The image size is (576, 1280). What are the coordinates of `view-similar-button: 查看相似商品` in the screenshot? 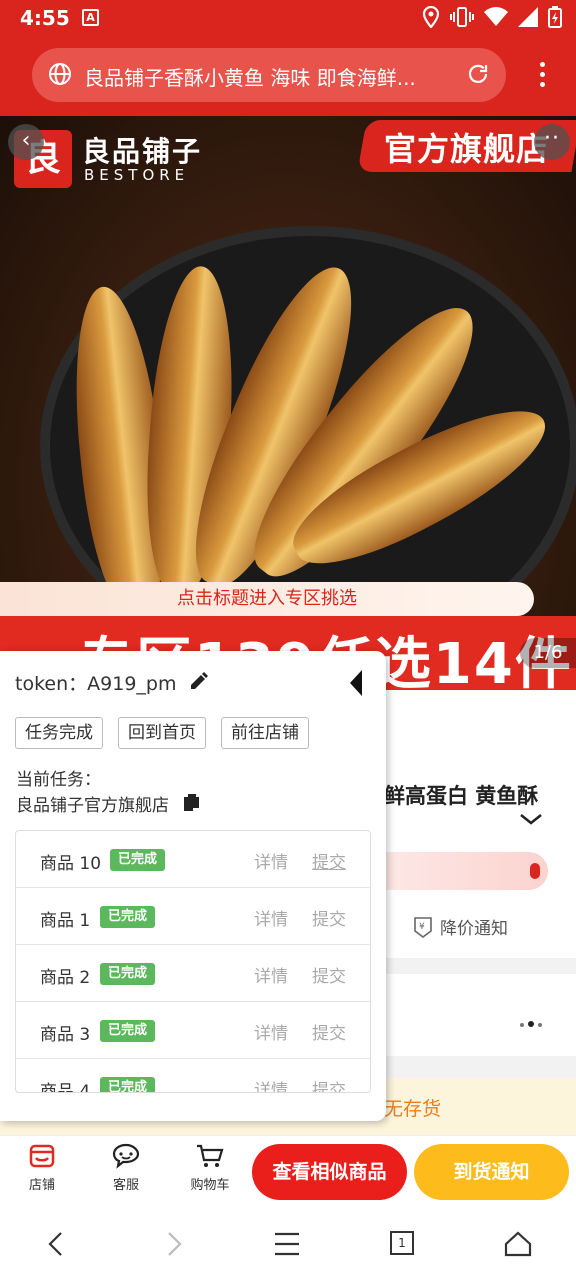 It's located at (329, 1172).